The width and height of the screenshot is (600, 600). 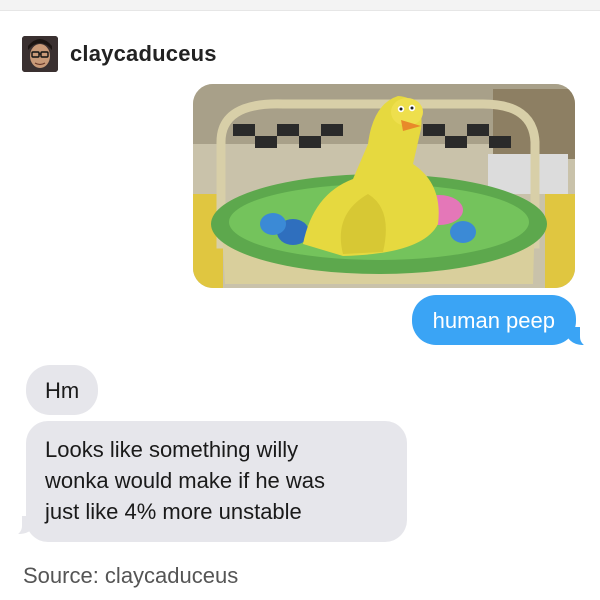 I want to click on post-header: claycaduceus, so click(x=119, y=54).